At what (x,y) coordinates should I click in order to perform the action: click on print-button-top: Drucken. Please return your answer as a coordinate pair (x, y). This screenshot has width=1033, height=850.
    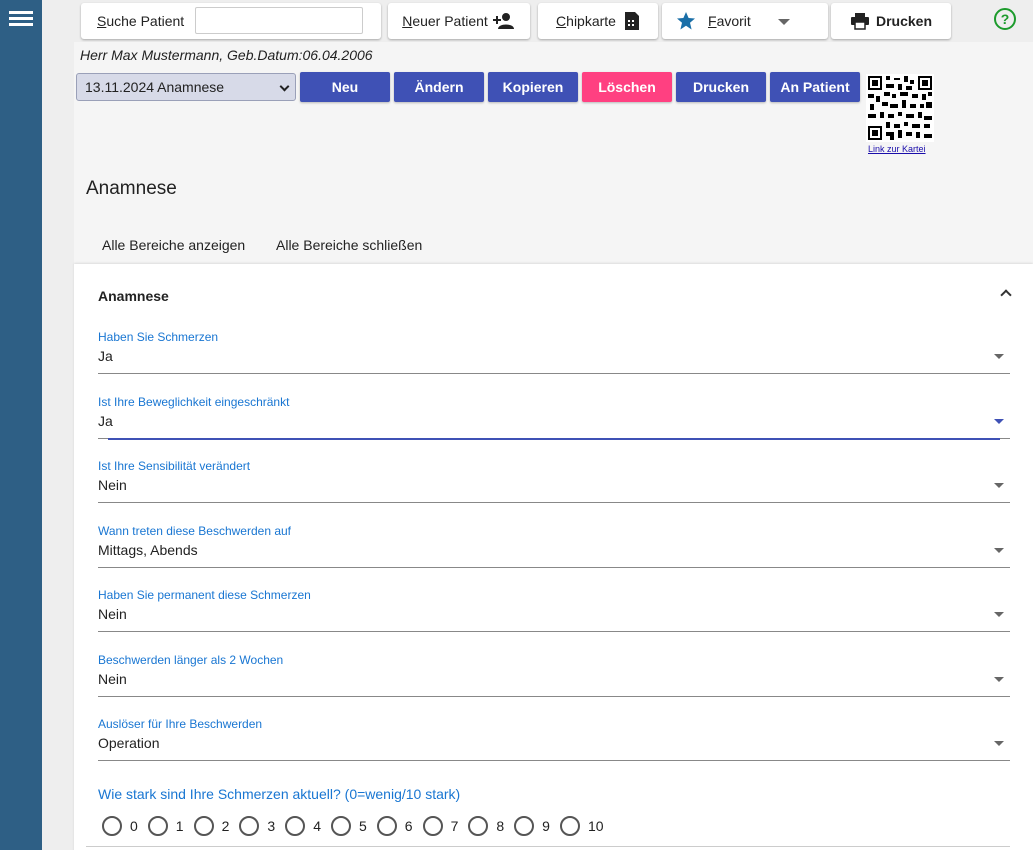
    Looking at the image, I should click on (891, 21).